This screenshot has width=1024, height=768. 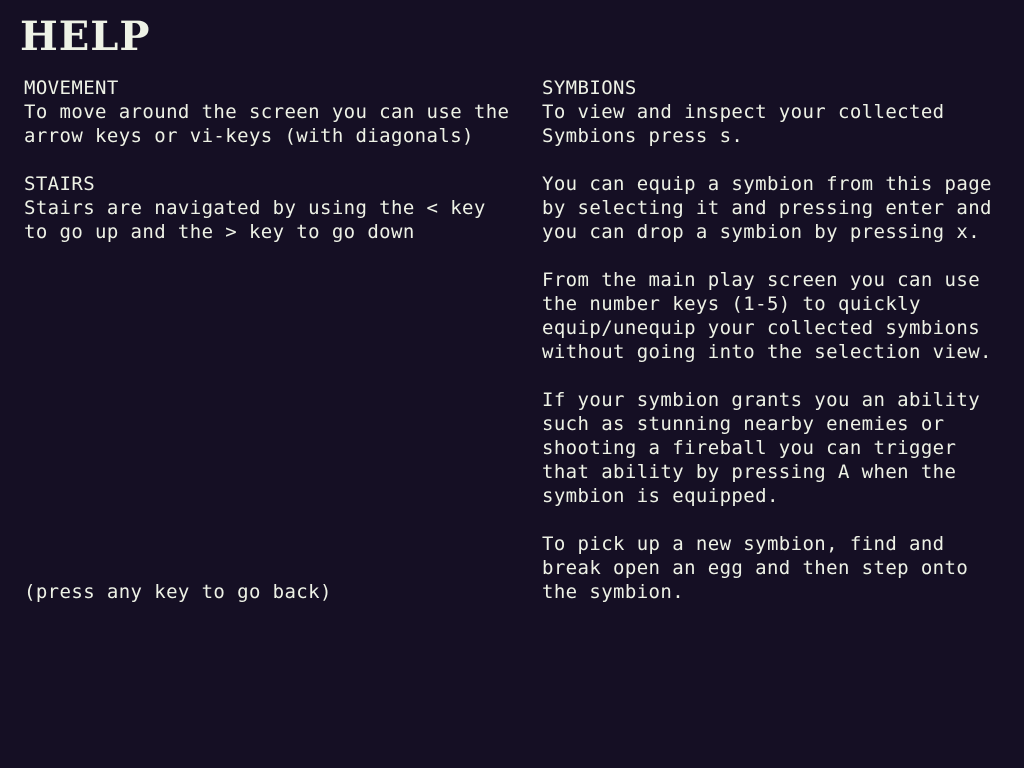 What do you see at coordinates (60, 184) in the screenshot?
I see `stairs-heading: STAIRS` at bounding box center [60, 184].